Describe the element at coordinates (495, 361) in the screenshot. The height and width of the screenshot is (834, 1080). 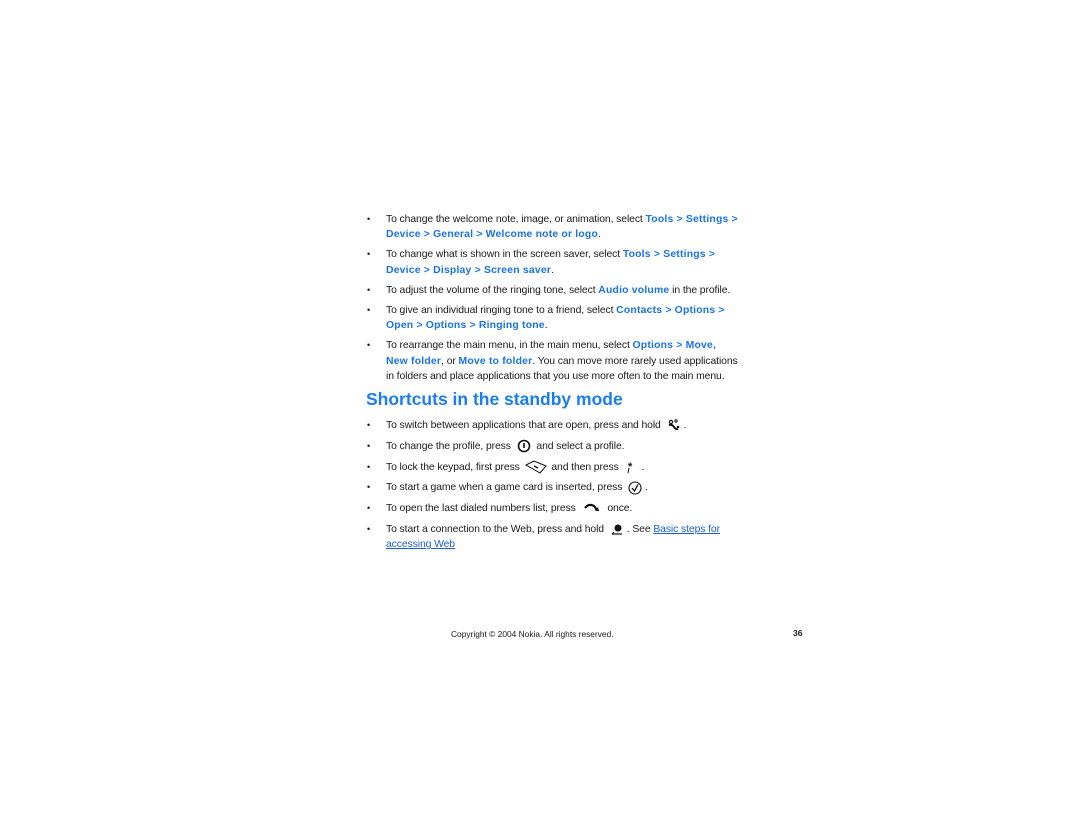
I see `menu-path: Move to folder` at that location.